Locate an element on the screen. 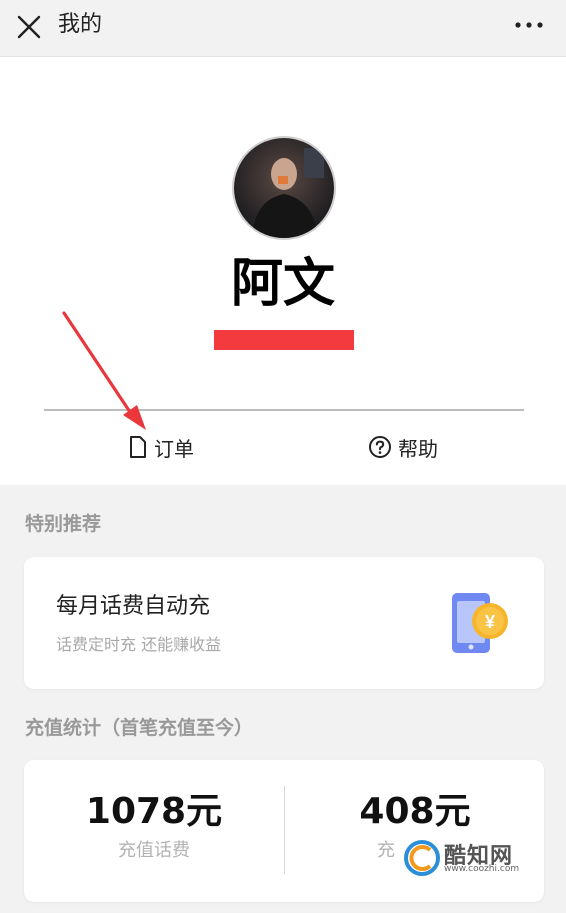 The height and width of the screenshot is (913, 566). phone-yuan-icon: ¥ is located at coordinates (480, 623).